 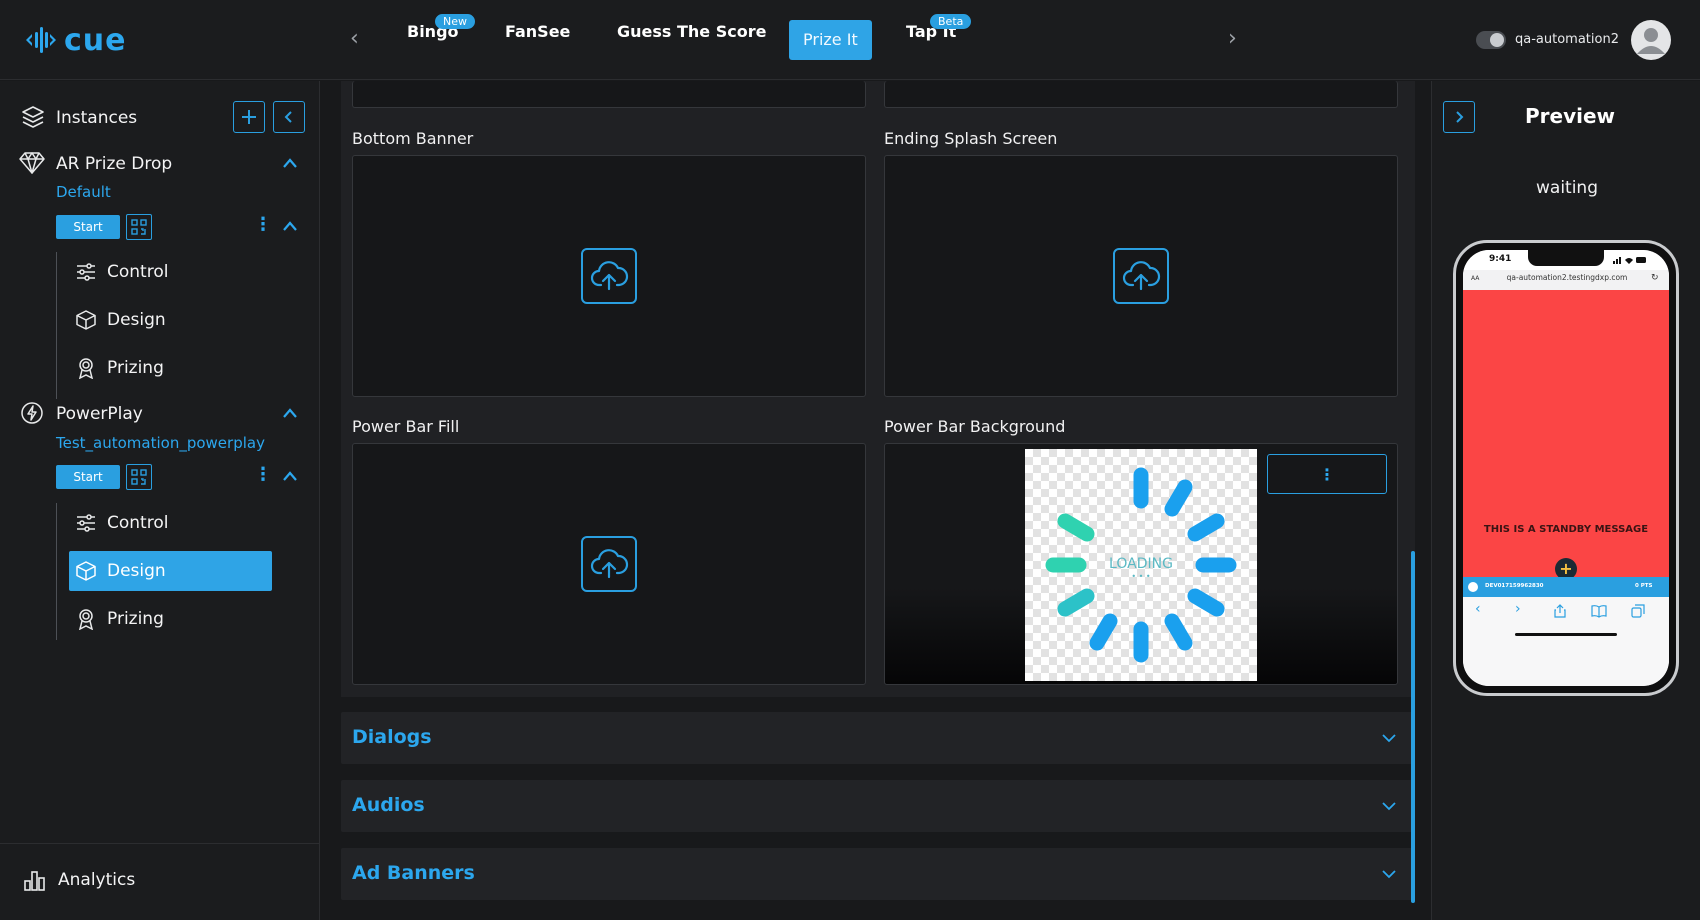 I want to click on section-title-dialogs: Dialogs, so click(x=392, y=737).